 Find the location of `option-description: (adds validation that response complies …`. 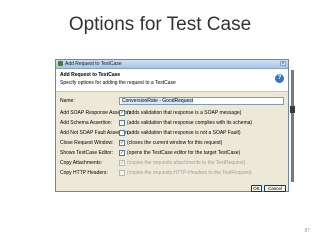

option-description: (adds validation that response complies … is located at coordinates (190, 123).